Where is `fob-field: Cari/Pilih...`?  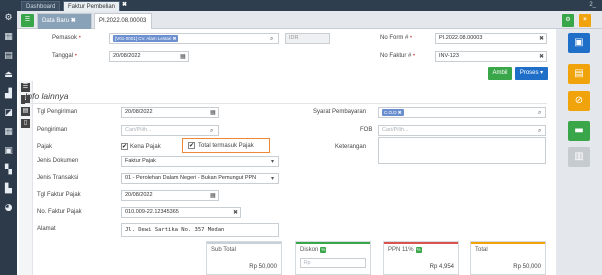
fob-field: Cari/Pilih... is located at coordinates (462, 130).